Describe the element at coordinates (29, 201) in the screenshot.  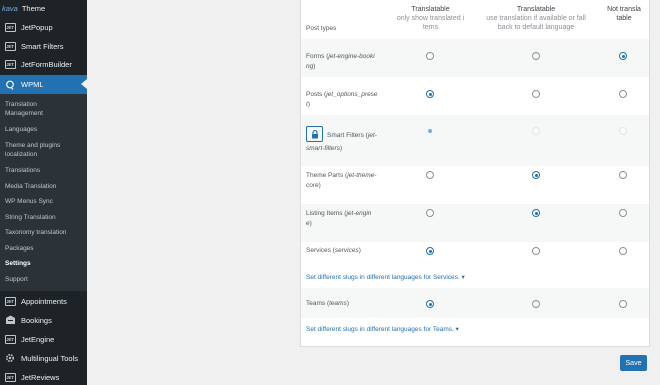
I see `submenu-wp-menus-sync: WP Menus Sync` at that location.